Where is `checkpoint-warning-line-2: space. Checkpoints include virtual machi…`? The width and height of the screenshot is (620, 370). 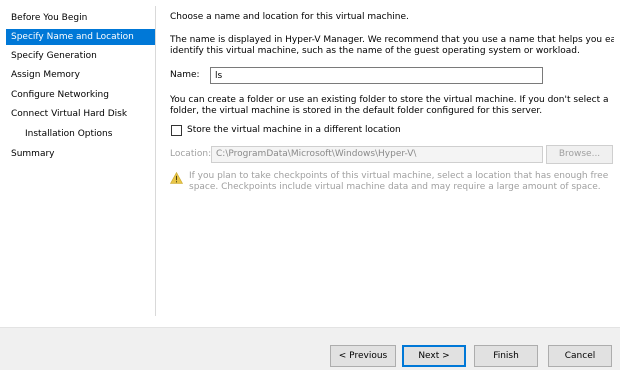
checkpoint-warning-line-2: space. Checkpoints include virtual machi… is located at coordinates (395, 187).